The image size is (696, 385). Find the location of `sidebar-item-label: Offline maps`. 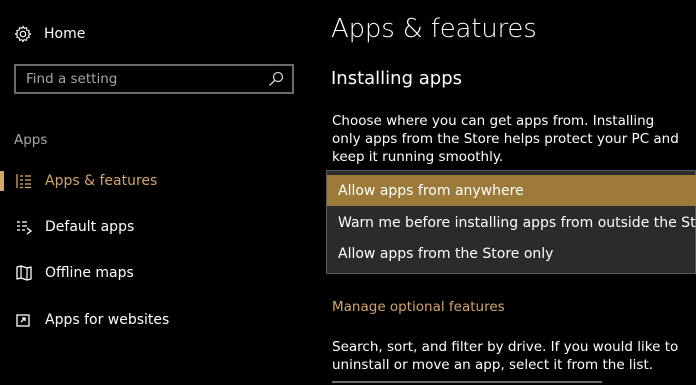

sidebar-item-label: Offline maps is located at coordinates (89, 273).